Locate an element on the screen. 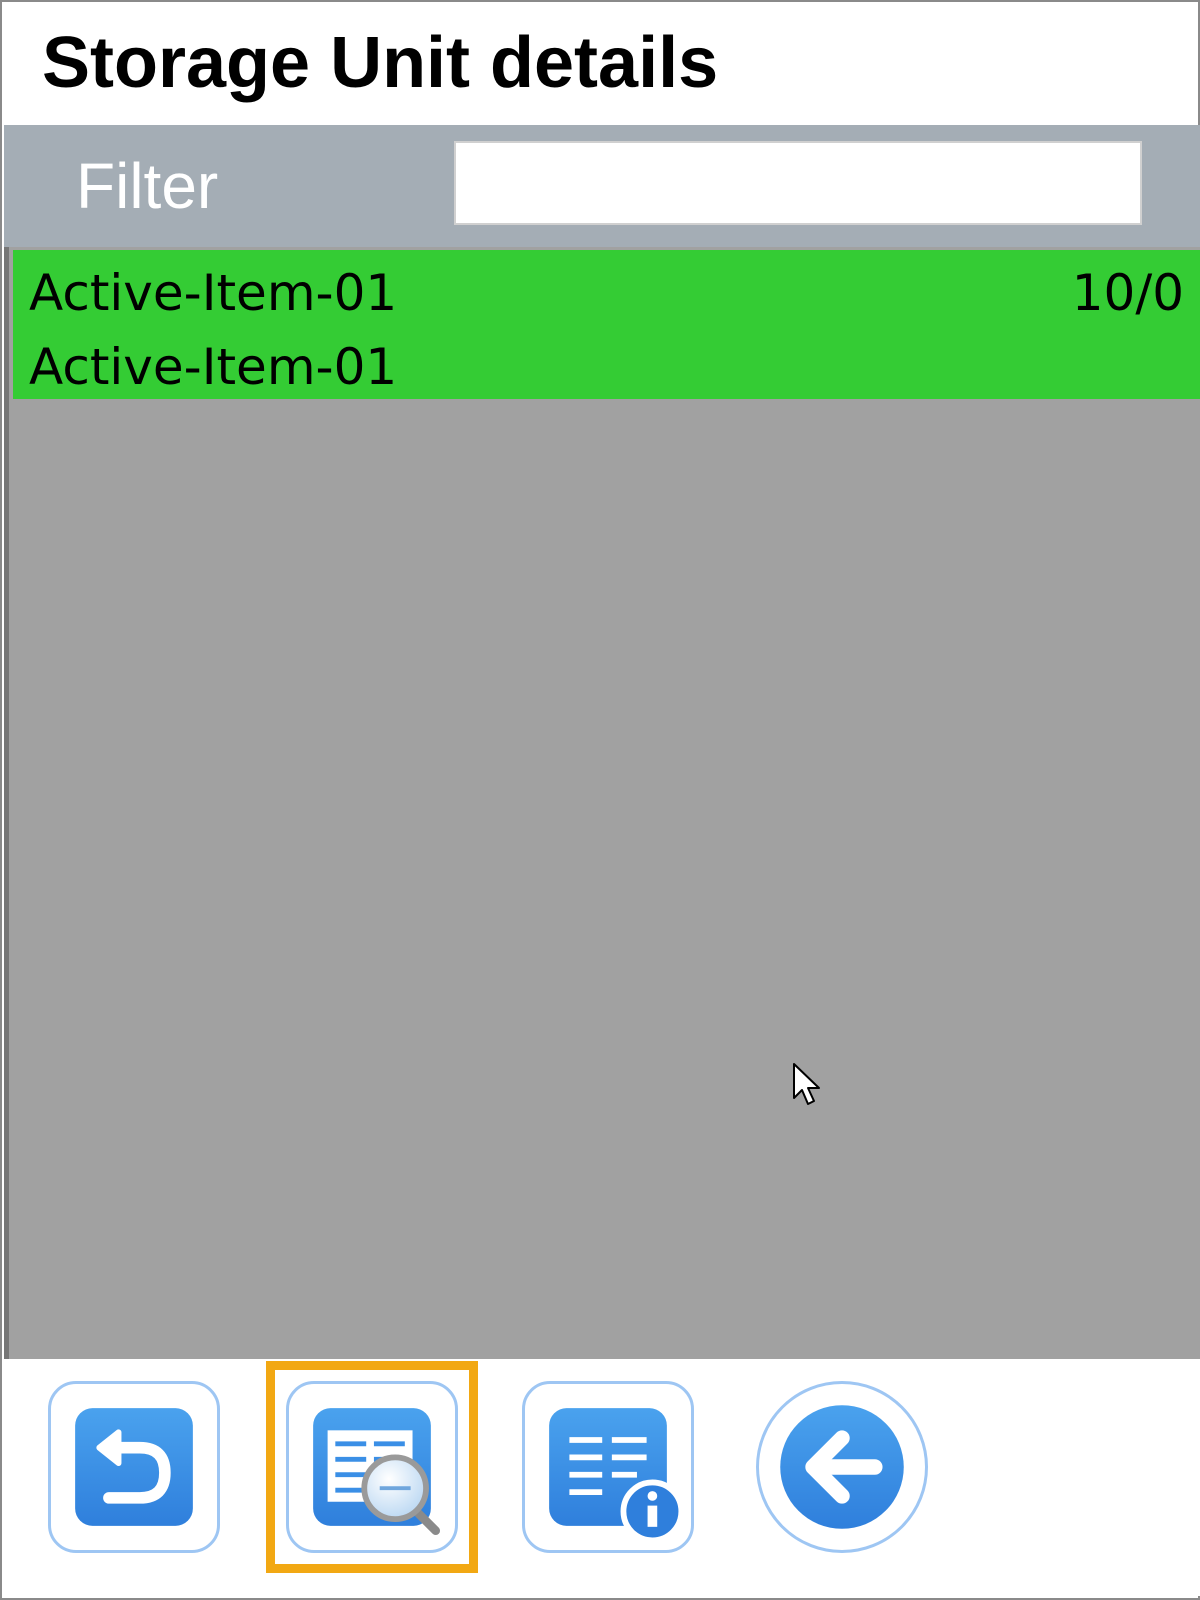 The image size is (1200, 1600). view-details-button is located at coordinates (372, 1467).